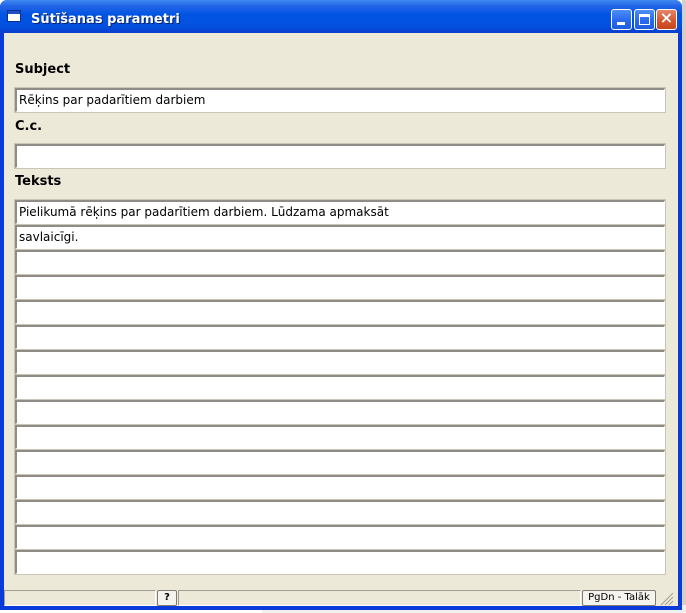 The width and height of the screenshot is (686, 613). I want to click on resize-grip-icon, so click(667, 598).